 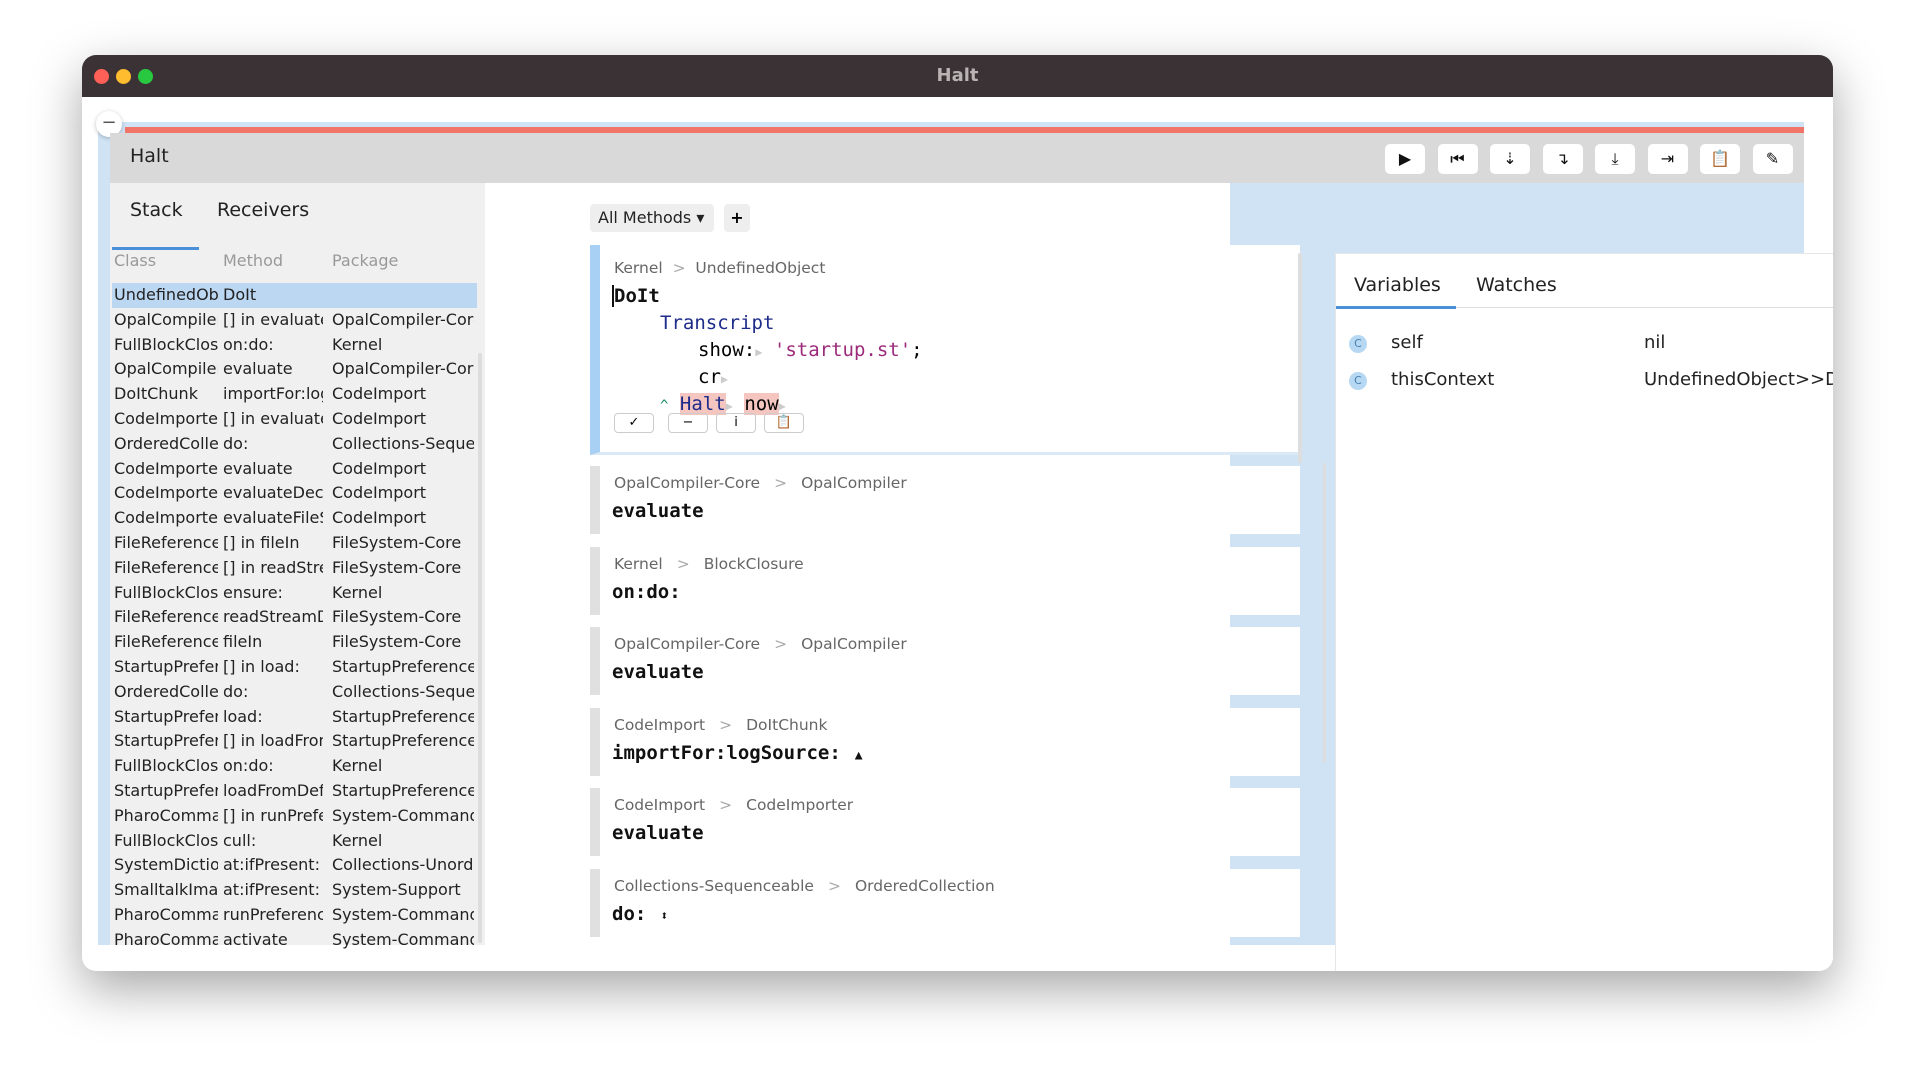 What do you see at coordinates (253, 260) in the screenshot?
I see `column-method: Method` at bounding box center [253, 260].